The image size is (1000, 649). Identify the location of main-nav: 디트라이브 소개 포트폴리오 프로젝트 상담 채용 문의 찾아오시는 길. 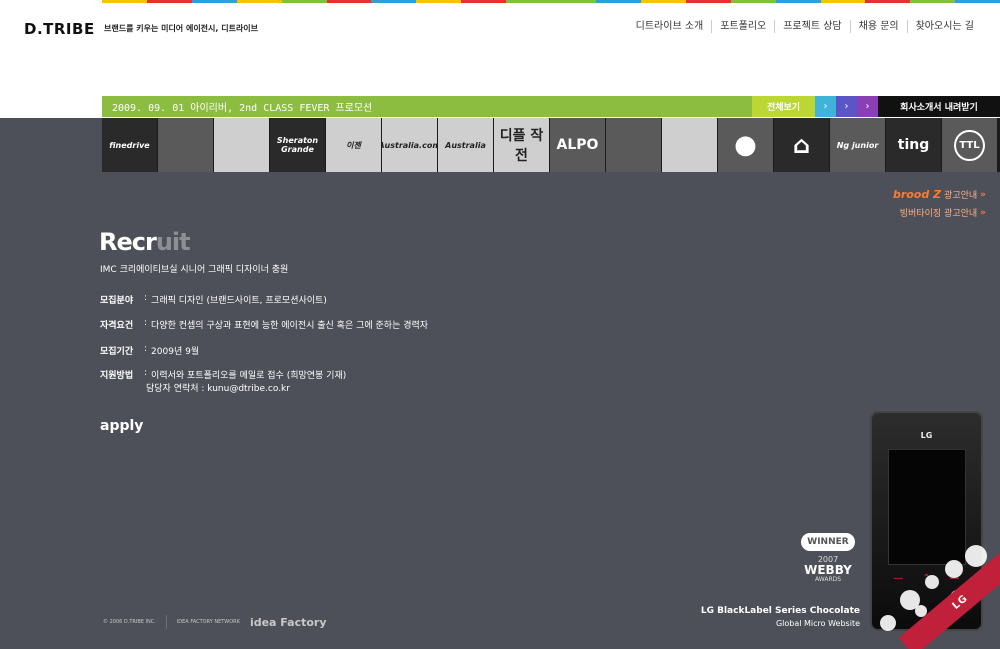
(805, 26).